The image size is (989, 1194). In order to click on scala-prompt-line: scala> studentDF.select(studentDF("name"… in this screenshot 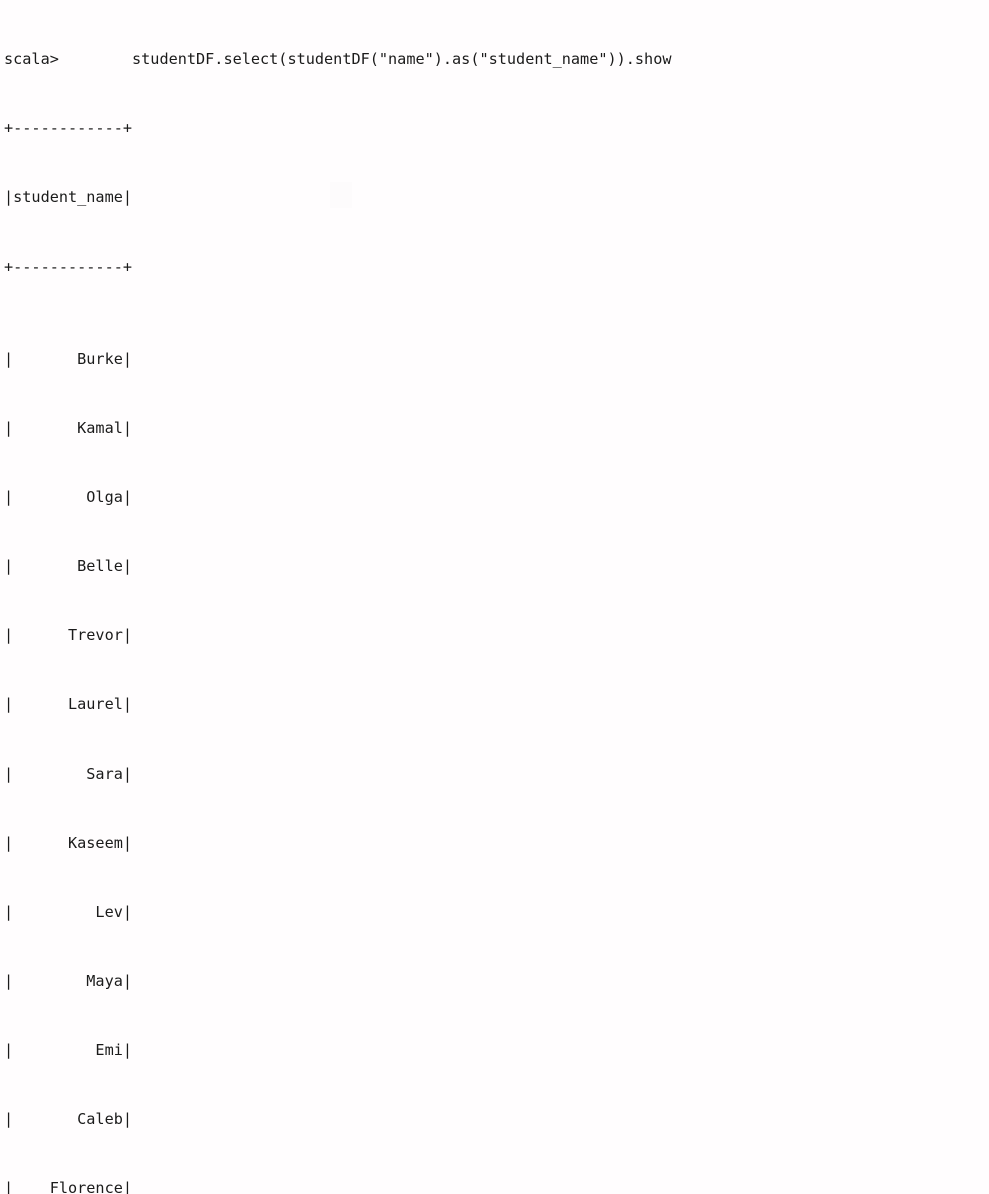, I will do `click(338, 59)`.